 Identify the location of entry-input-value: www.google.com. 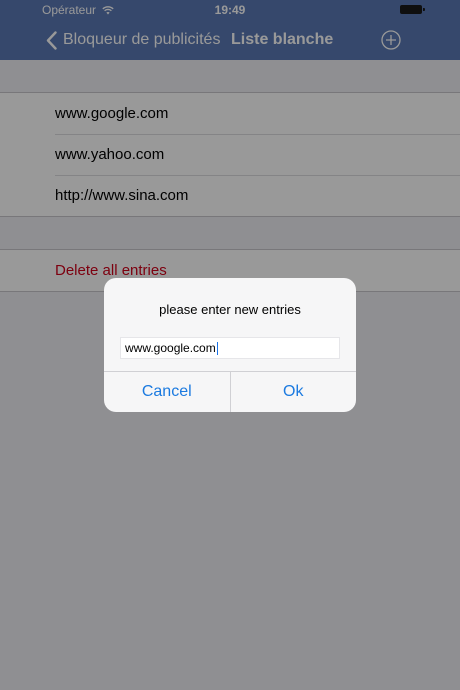
(170, 348).